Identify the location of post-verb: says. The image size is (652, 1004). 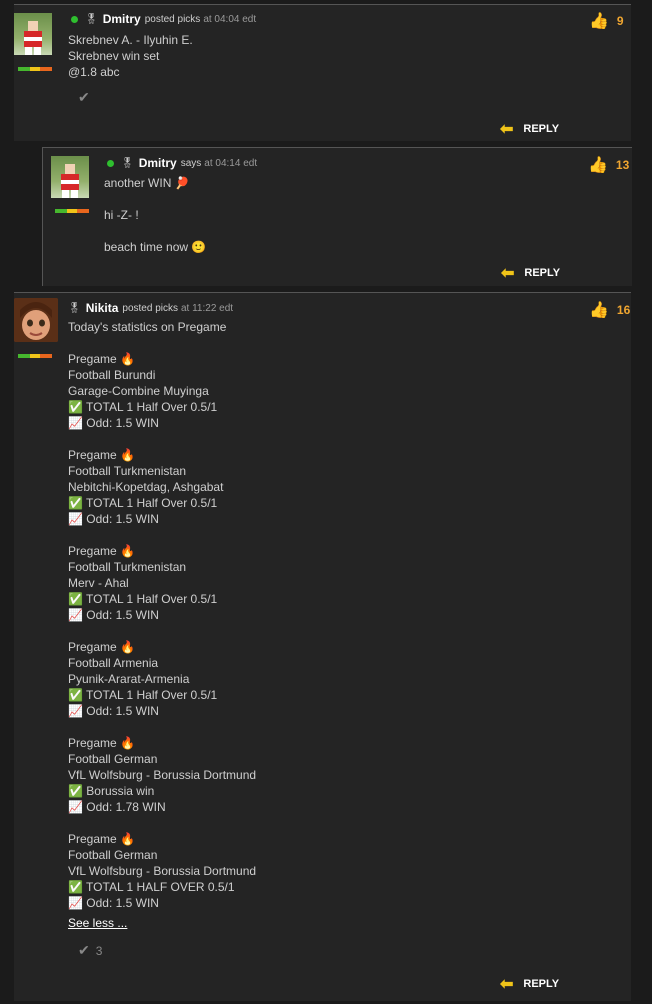
(191, 163).